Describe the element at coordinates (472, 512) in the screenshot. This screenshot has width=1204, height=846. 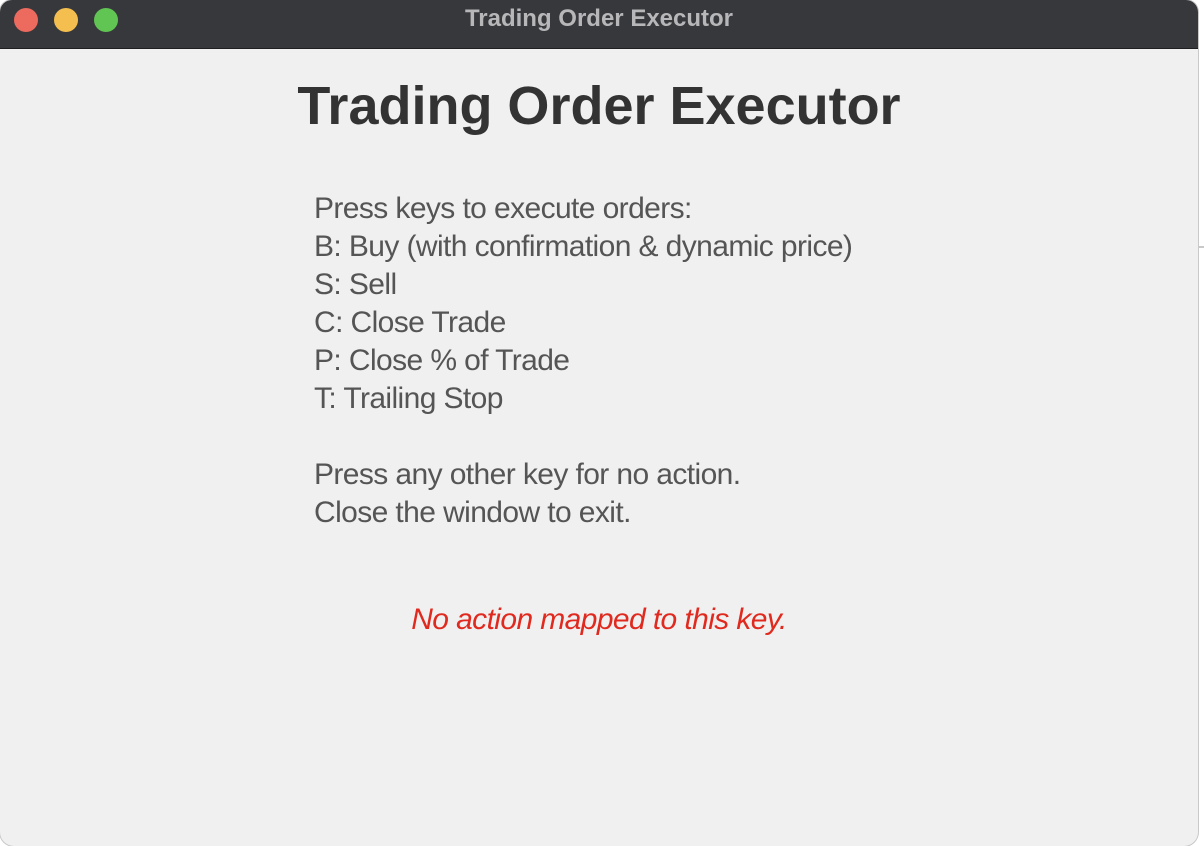
I see `instructions-exit: Close the window to exit.` at that location.